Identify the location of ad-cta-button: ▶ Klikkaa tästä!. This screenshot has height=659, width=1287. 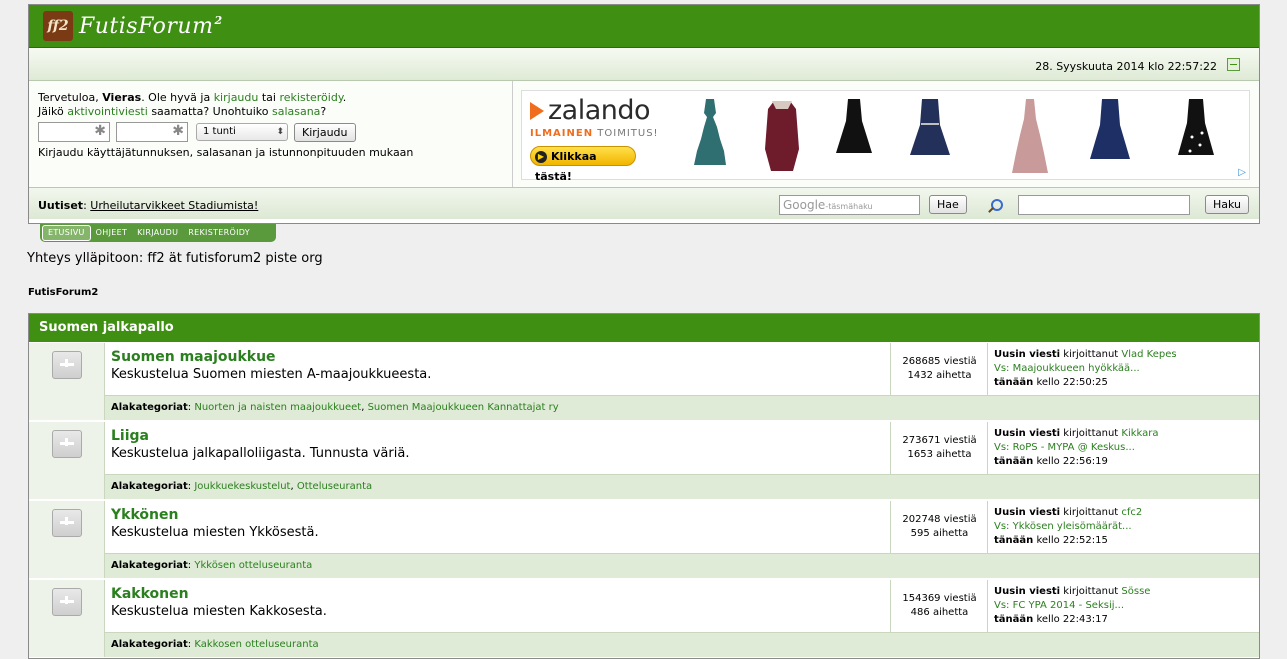
(583, 164).